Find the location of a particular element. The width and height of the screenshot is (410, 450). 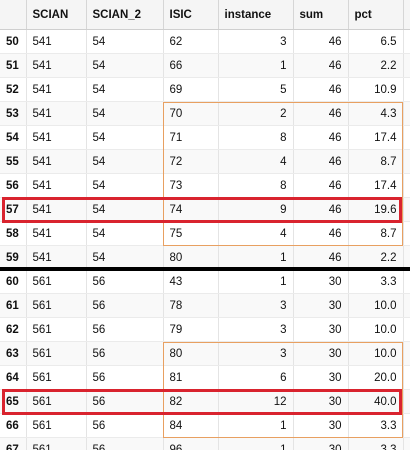

cell-isic: 79 is located at coordinates (191, 329).